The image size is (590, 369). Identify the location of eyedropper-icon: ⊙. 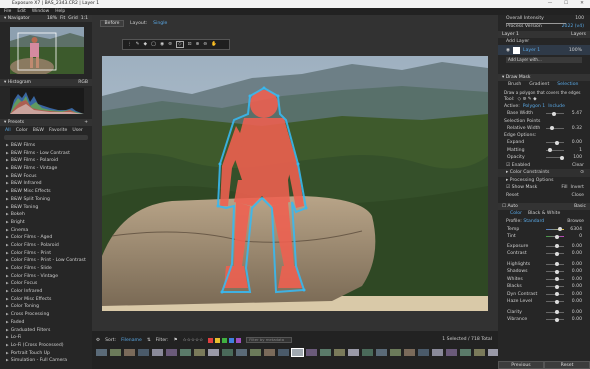
(582, 173).